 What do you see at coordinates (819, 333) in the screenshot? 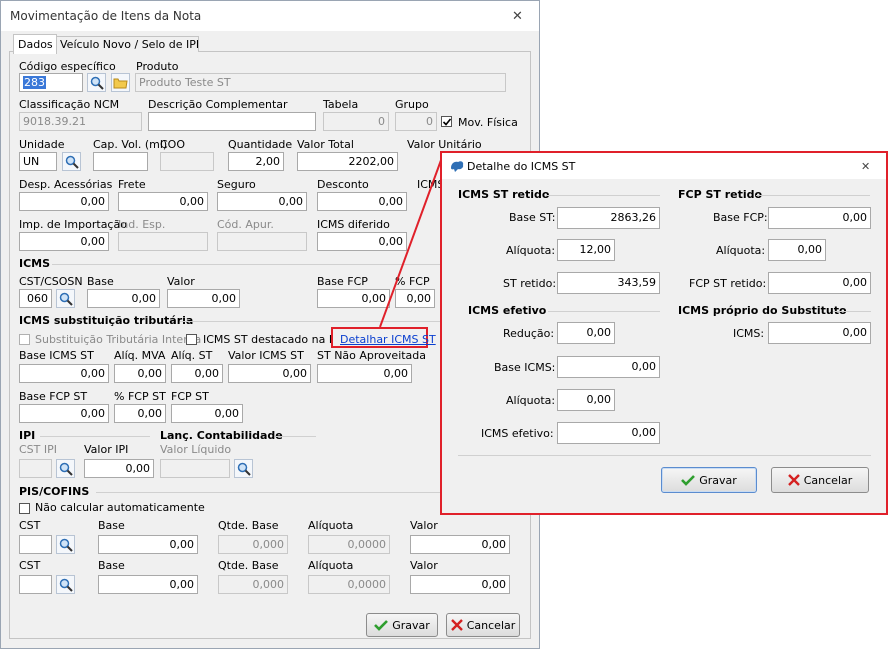
I see `icms-proprio-input: 0,00` at bounding box center [819, 333].